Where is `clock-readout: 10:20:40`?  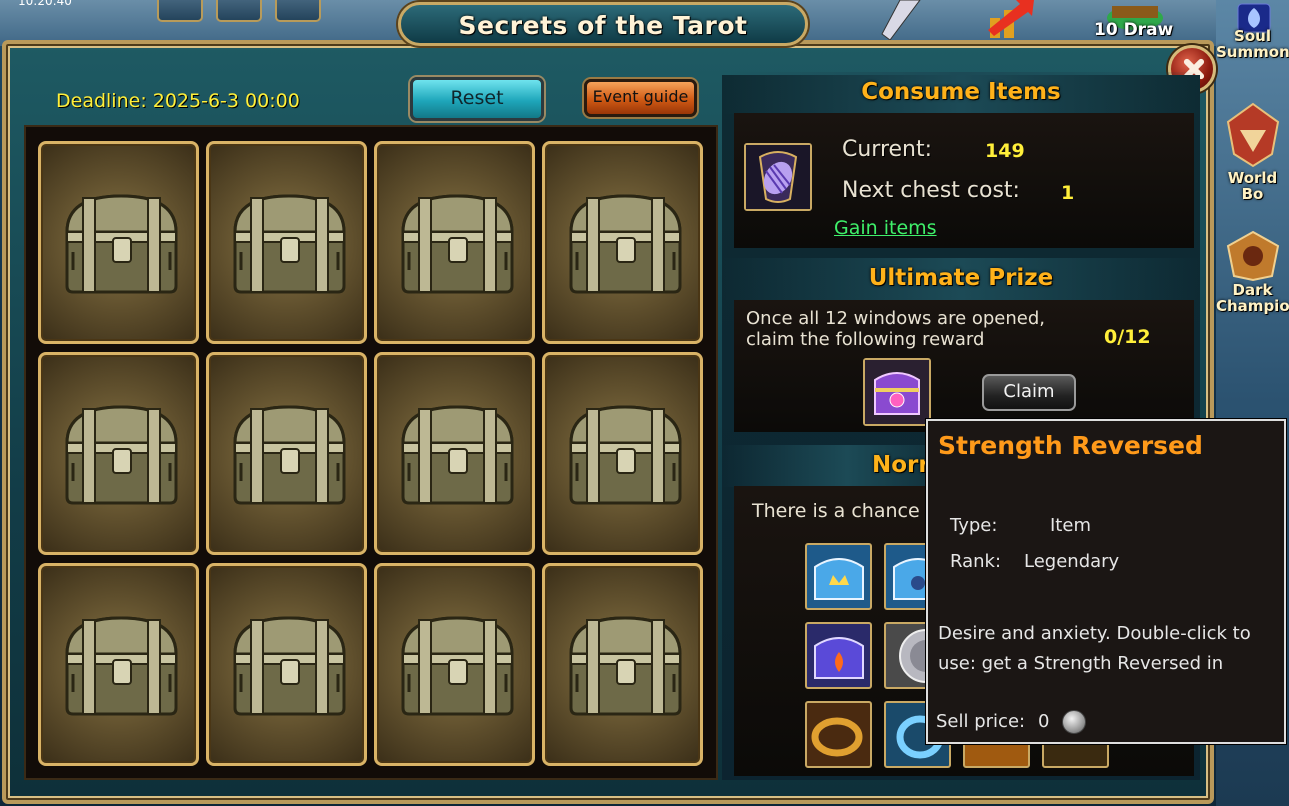 clock-readout: 10:20:40 is located at coordinates (45, 4).